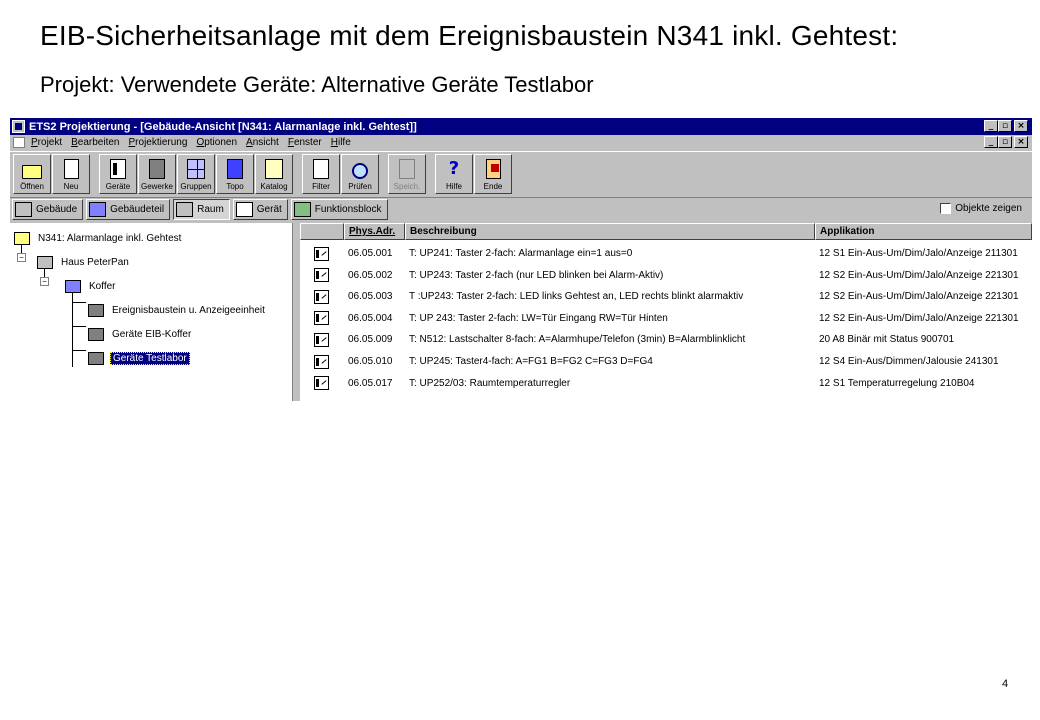 The image size is (1040, 720). What do you see at coordinates (1021, 126) in the screenshot?
I see `close-button: ×` at bounding box center [1021, 126].